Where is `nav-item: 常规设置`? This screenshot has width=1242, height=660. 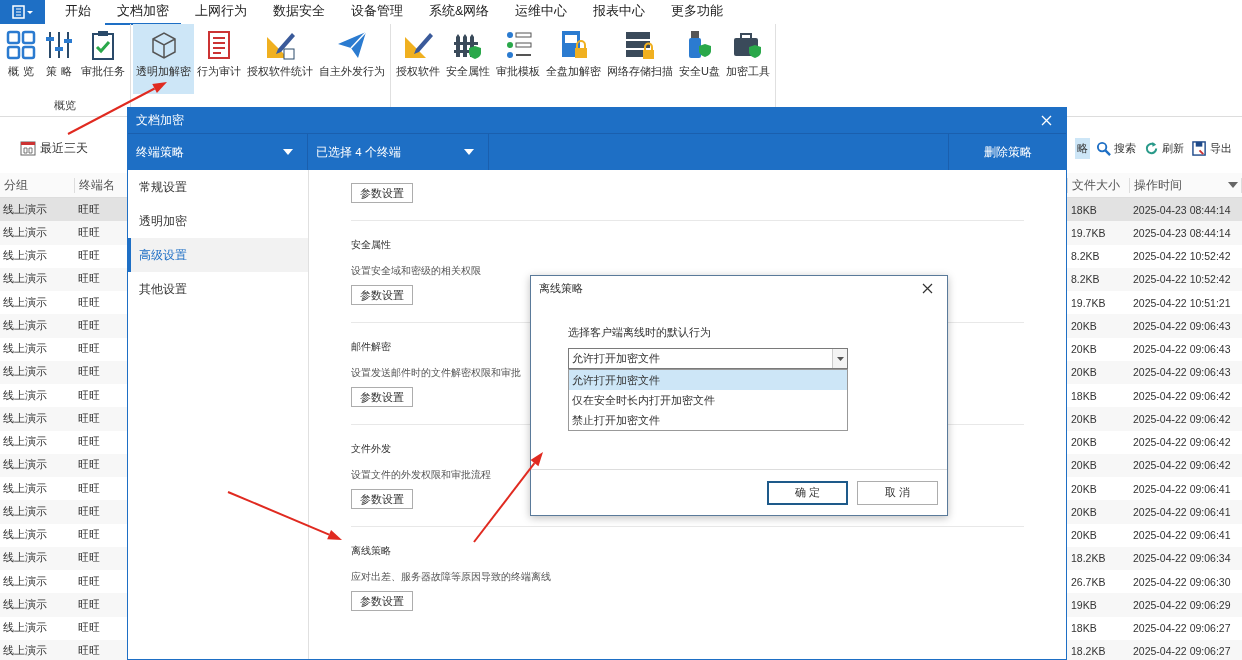
nav-item: 常规设置 is located at coordinates (218, 187).